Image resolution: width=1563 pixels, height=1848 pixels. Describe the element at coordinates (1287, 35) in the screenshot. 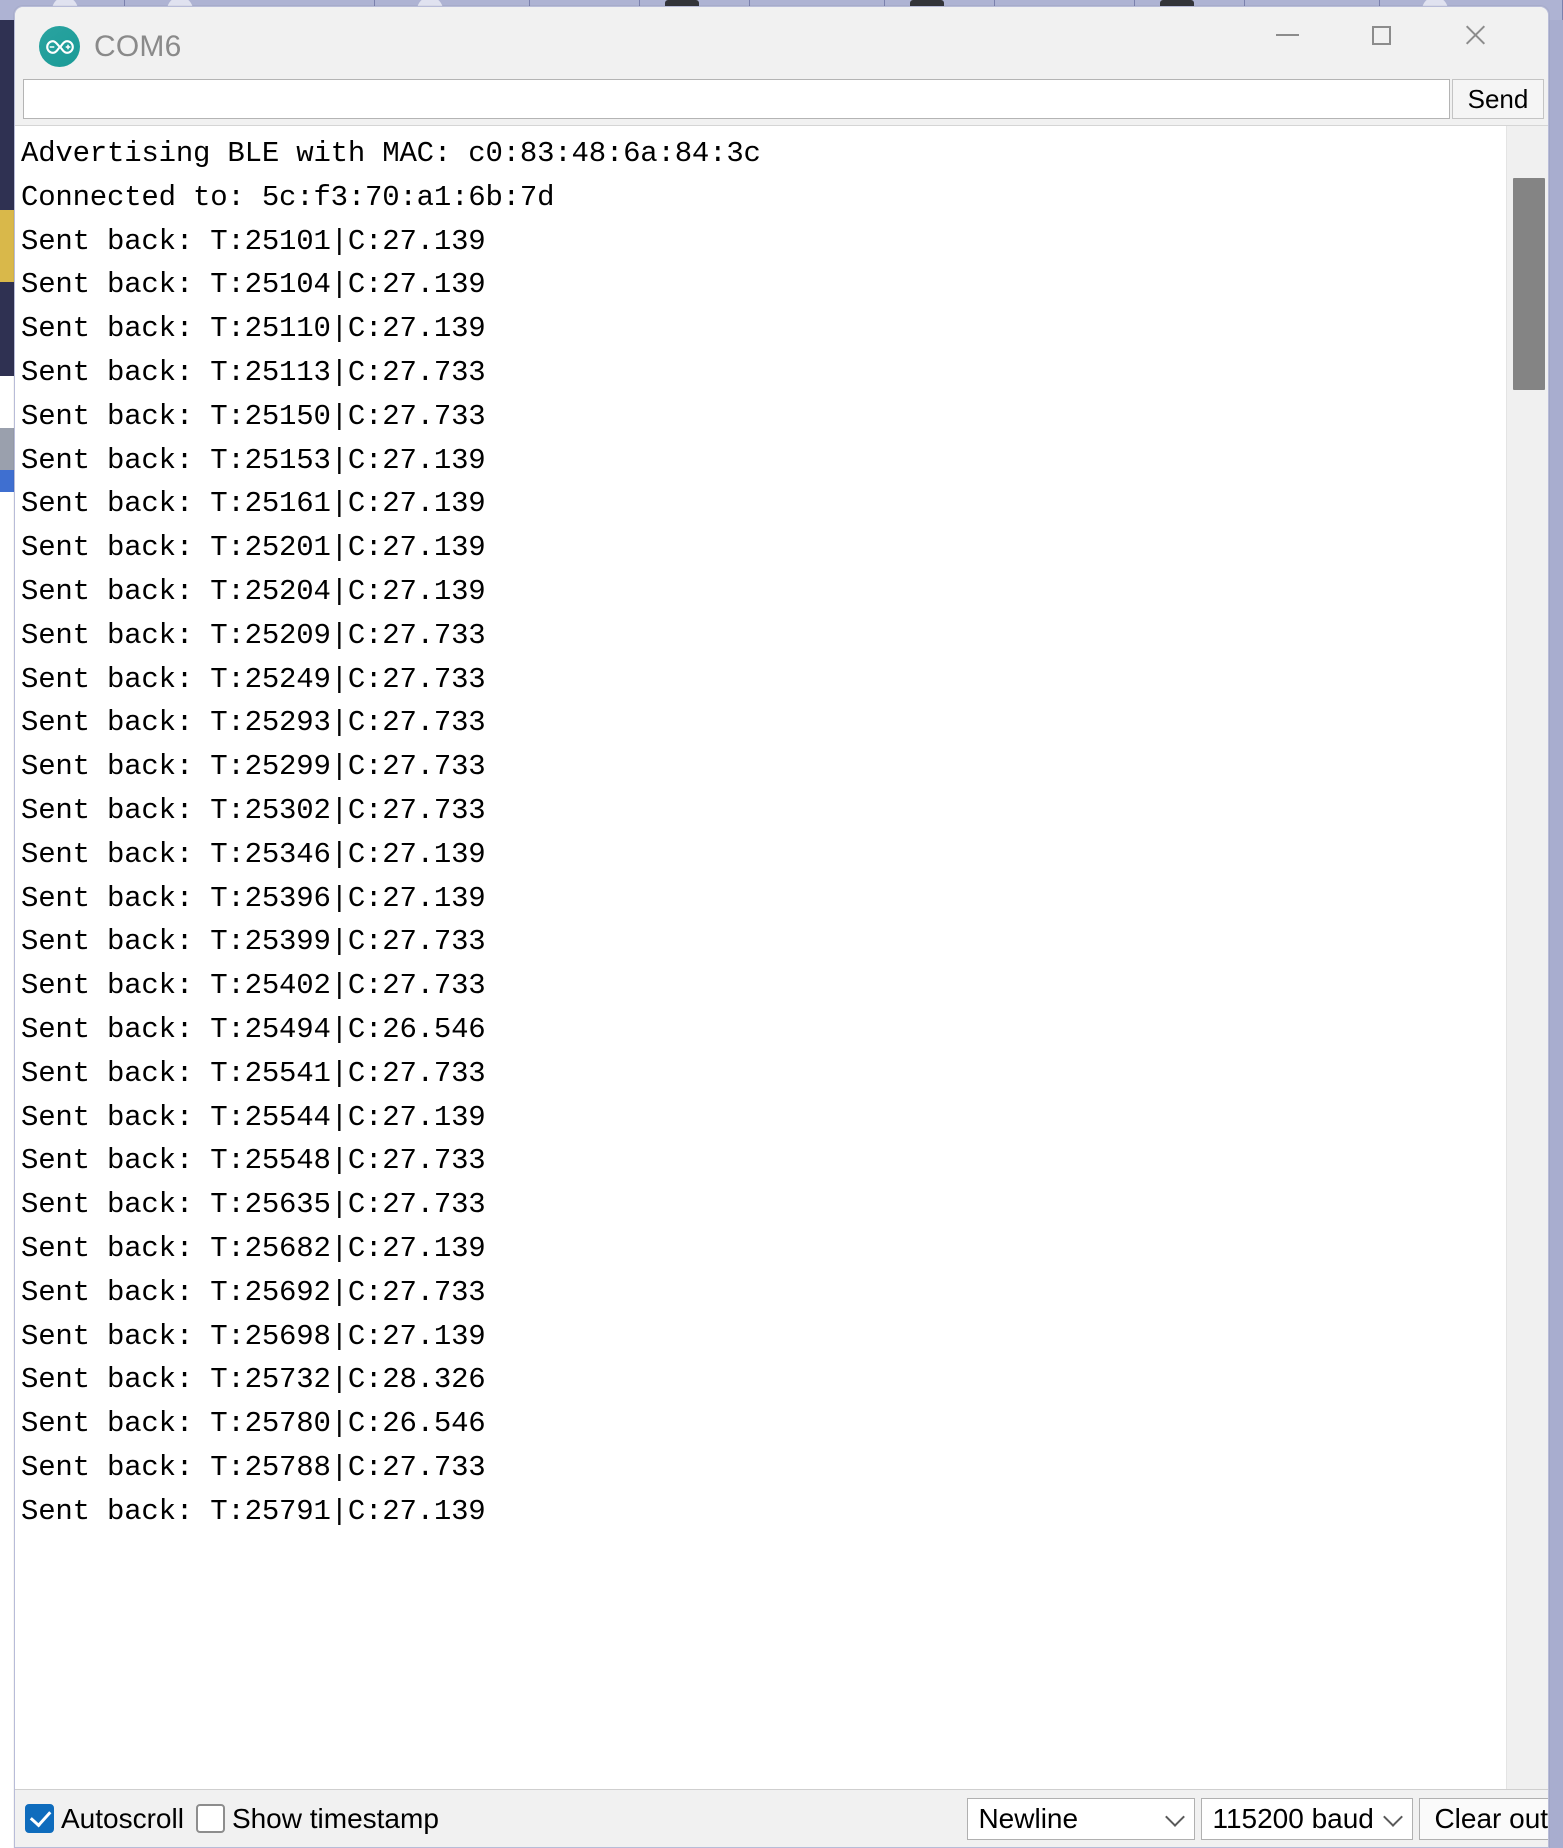

I see `minimize-icon` at that location.